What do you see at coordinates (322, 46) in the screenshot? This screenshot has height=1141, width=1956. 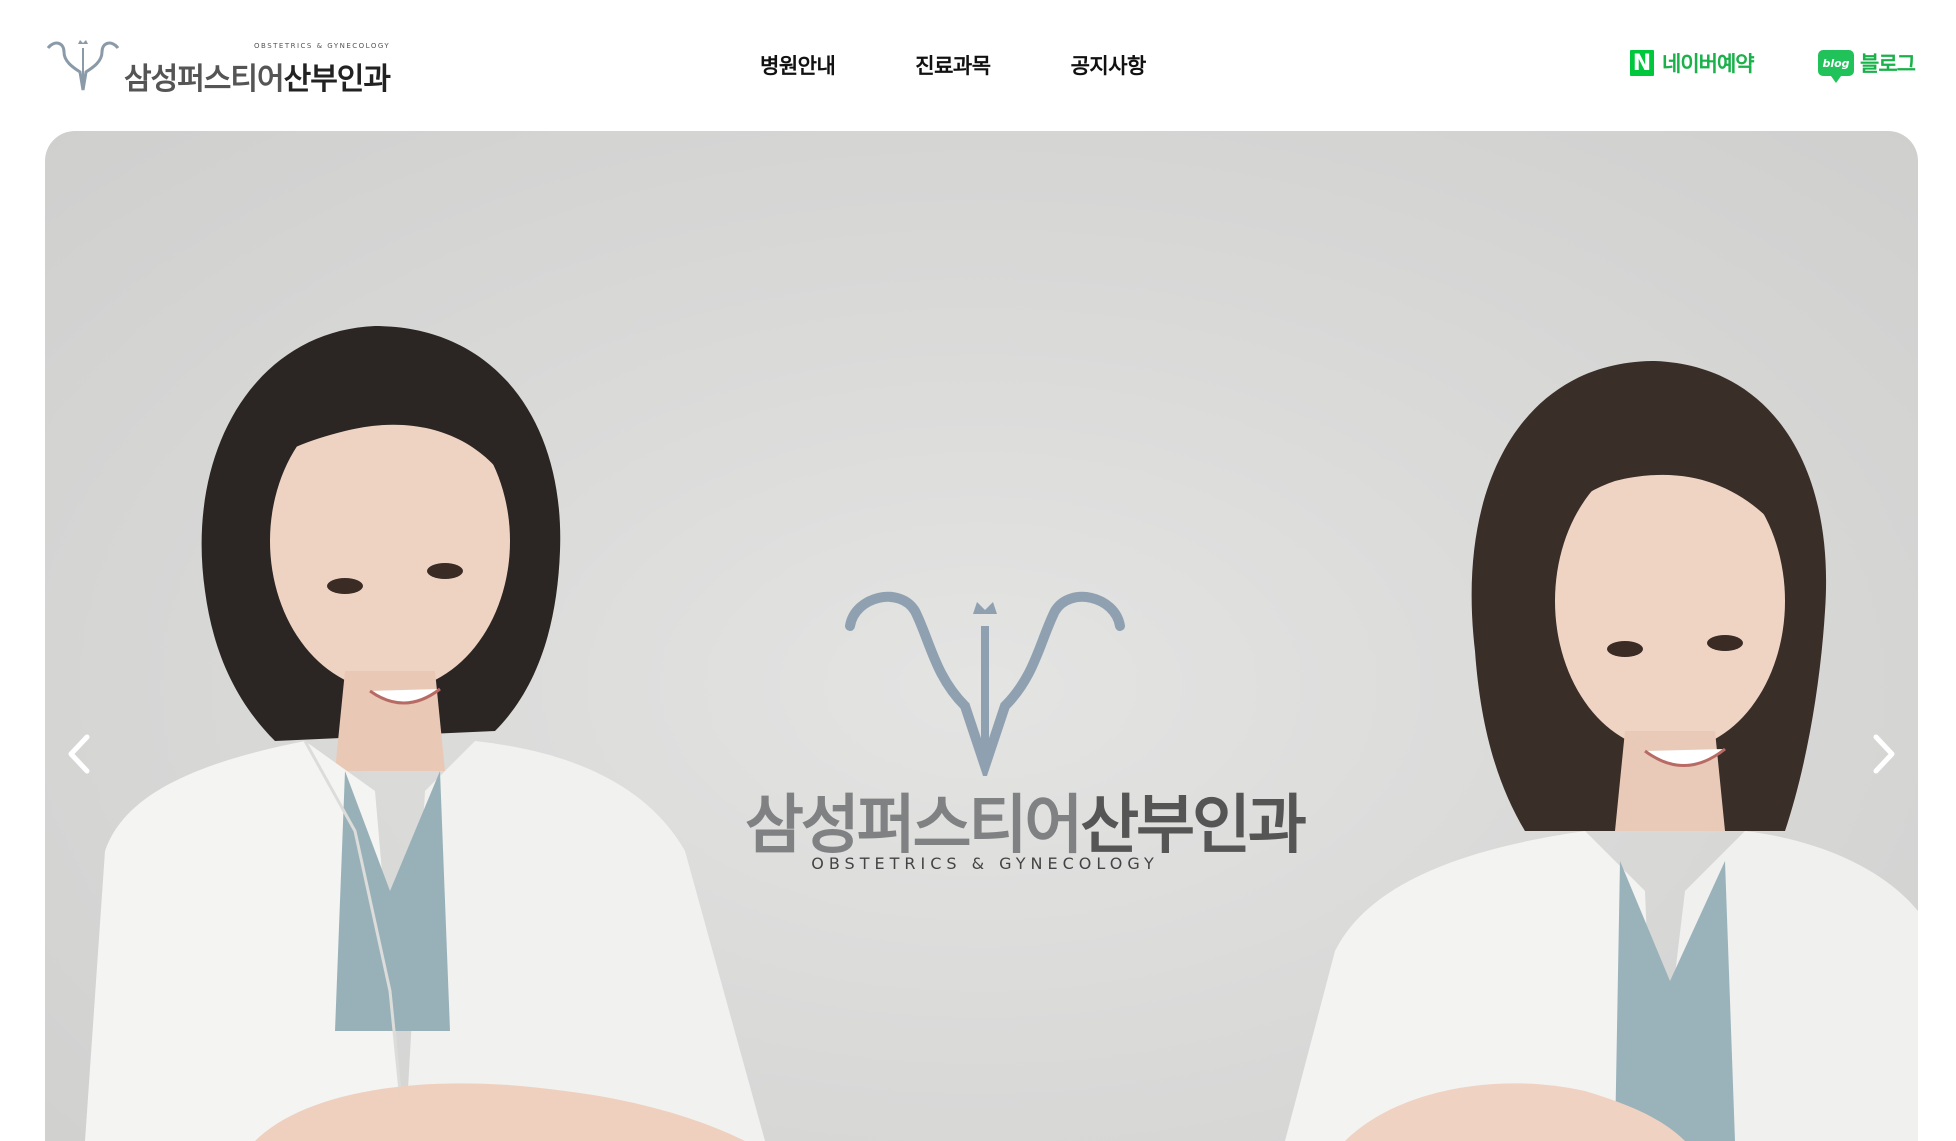 I see `logo-subtitle: OBSTETRICS & GYNECOLOGY` at bounding box center [322, 46].